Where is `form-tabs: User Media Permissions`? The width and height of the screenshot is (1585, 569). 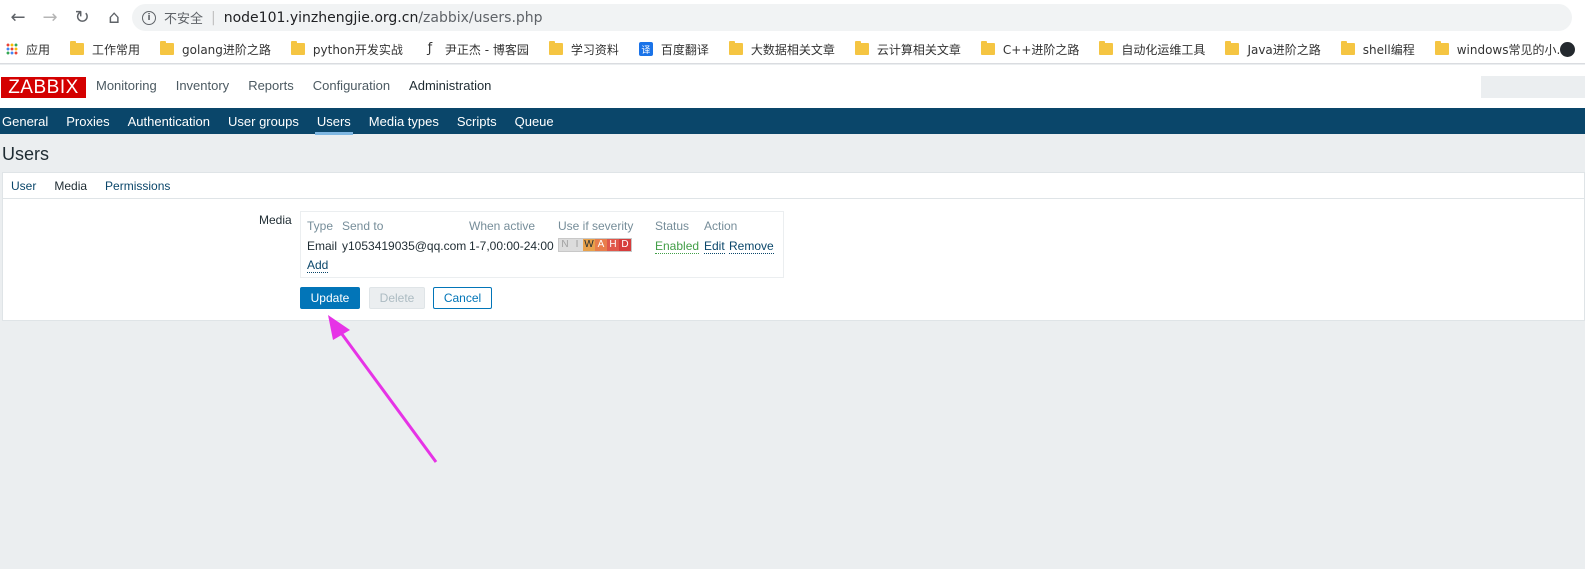
form-tabs: User Media Permissions is located at coordinates (793, 187).